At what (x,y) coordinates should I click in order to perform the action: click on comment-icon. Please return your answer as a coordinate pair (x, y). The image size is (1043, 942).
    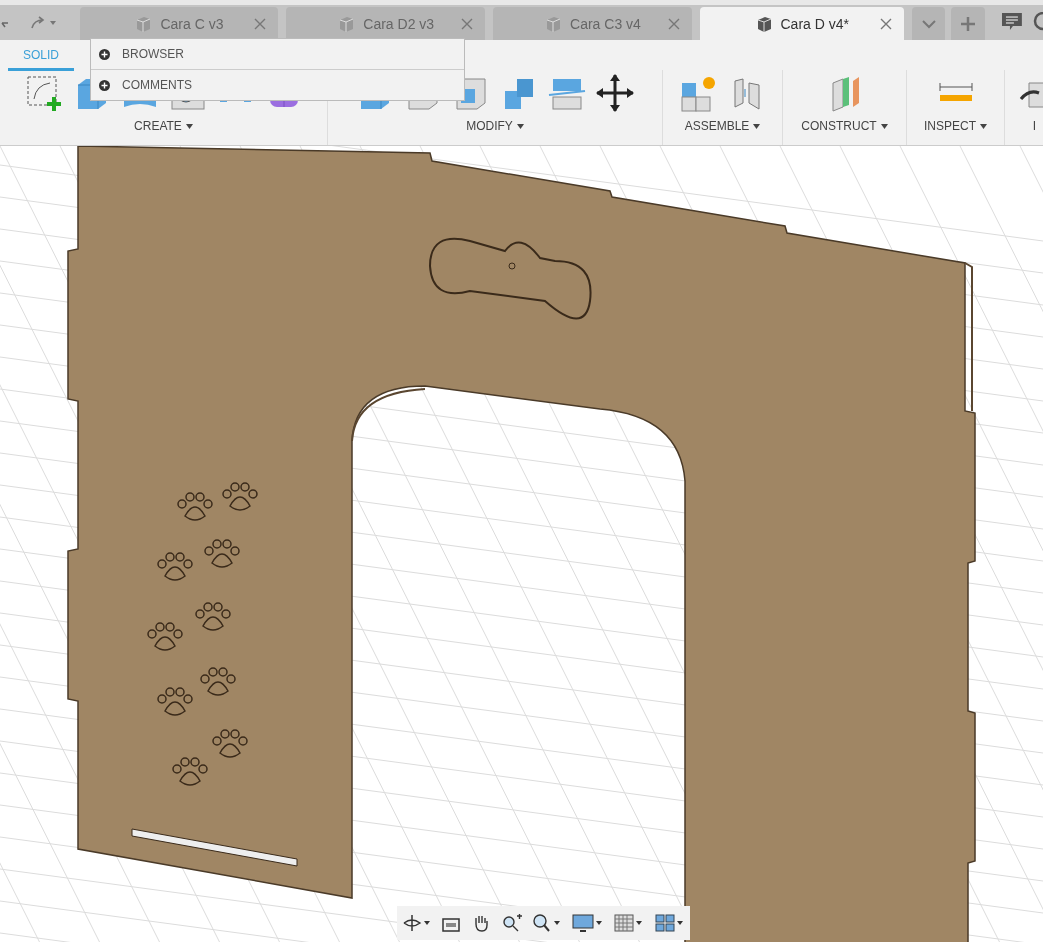
    Looking at the image, I should click on (1012, 22).